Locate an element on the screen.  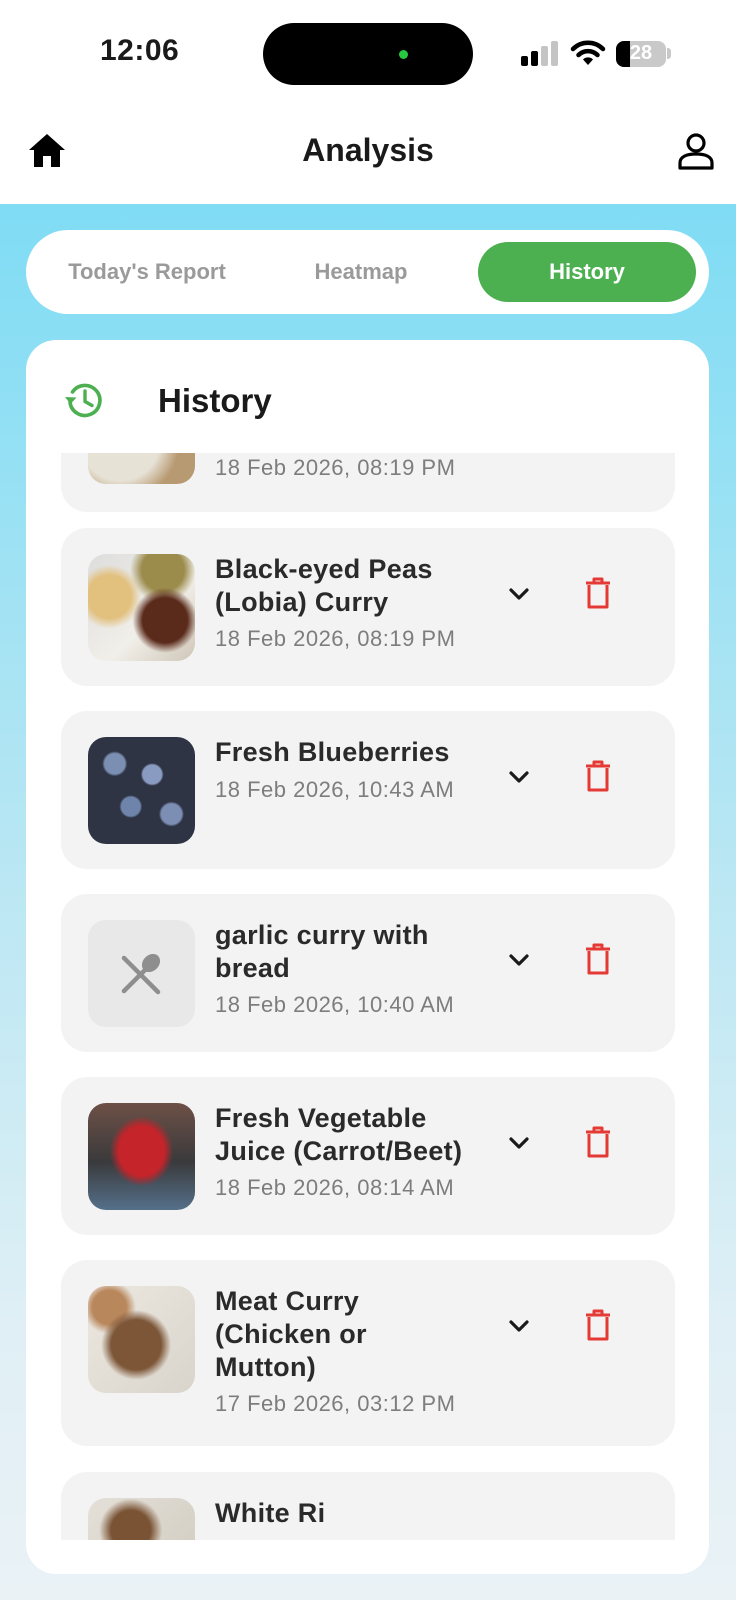
item-date: 18 Feb 2026, 10:43 AM is located at coordinates (335, 789).